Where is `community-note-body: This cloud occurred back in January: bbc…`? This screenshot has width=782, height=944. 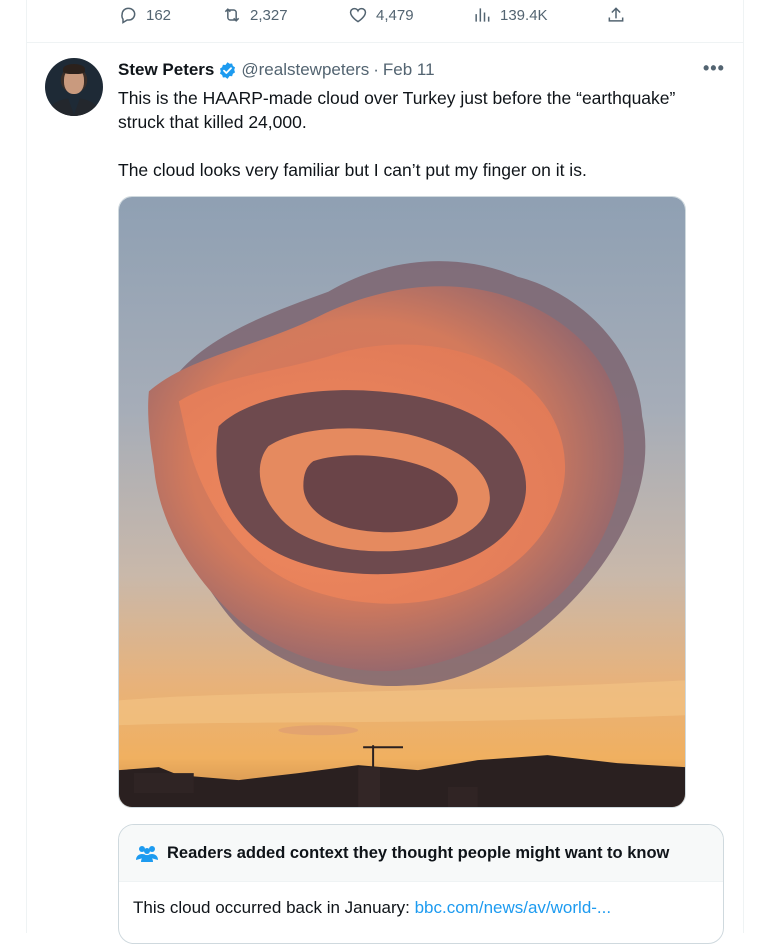
community-note-body: This cloud occurred back in January: bbc… is located at coordinates (421, 908).